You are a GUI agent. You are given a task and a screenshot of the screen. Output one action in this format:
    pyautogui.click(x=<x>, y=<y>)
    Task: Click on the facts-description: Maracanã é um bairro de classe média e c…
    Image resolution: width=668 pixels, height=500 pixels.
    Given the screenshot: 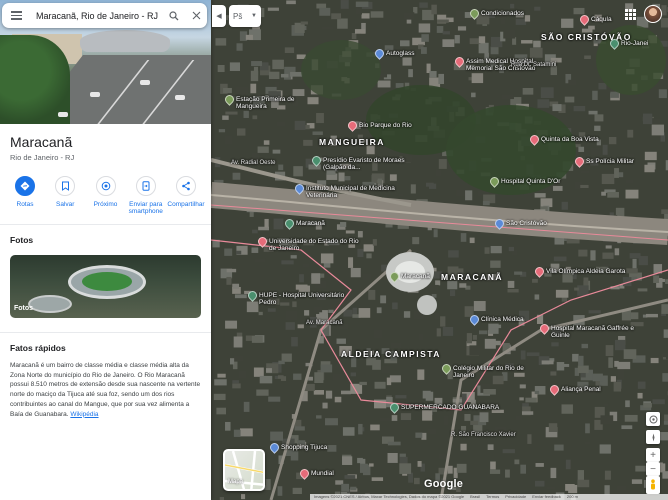 What is the action you would take?
    pyautogui.click(x=105, y=386)
    